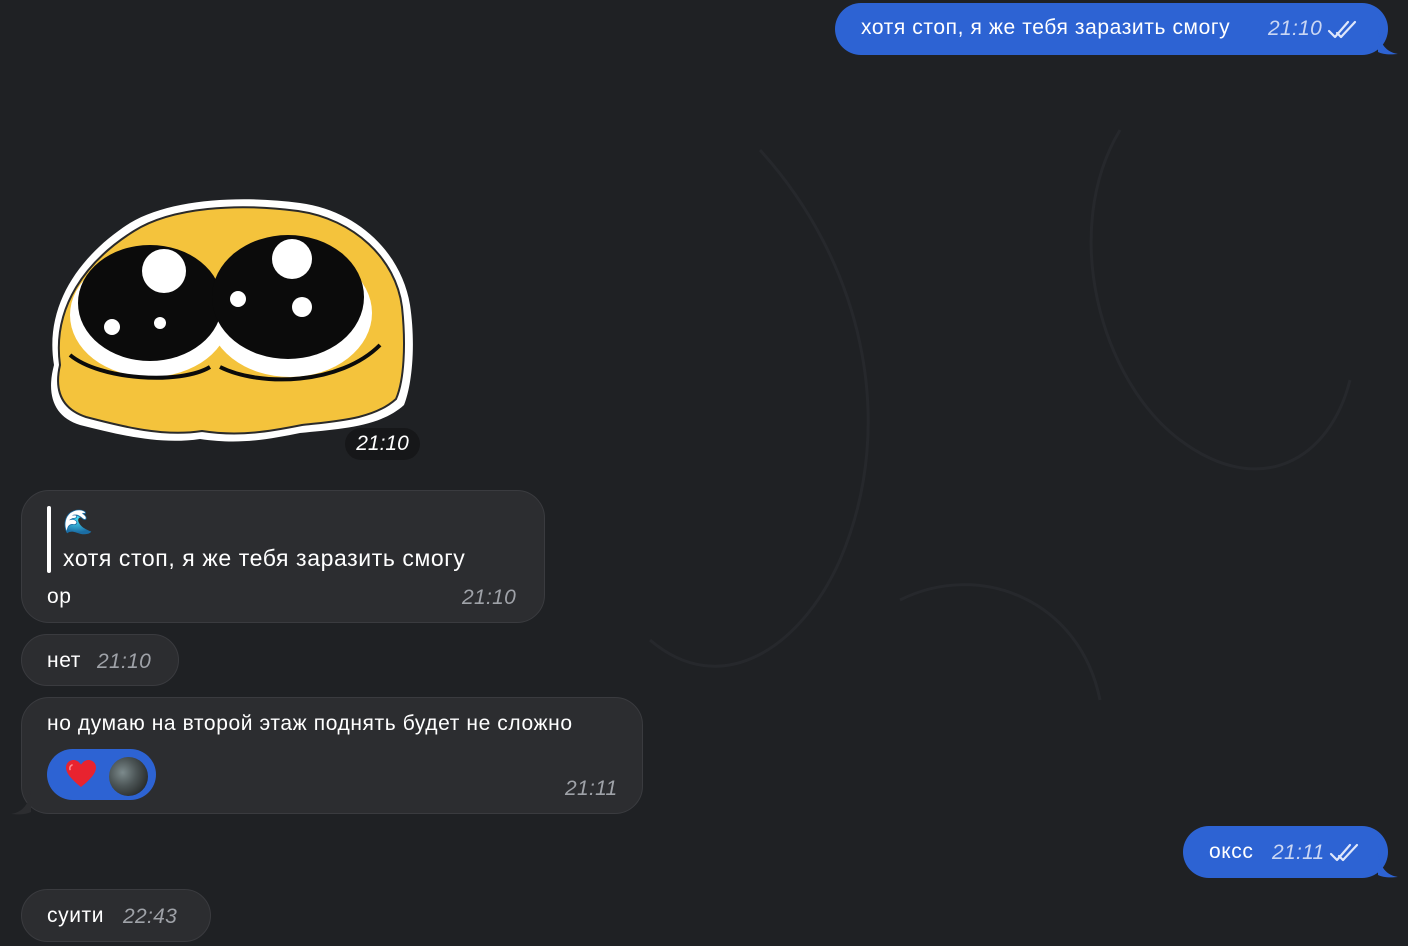 Image resolution: width=1408 pixels, height=946 pixels. Describe the element at coordinates (59, 596) in the screenshot. I see `message-text: ор` at that location.